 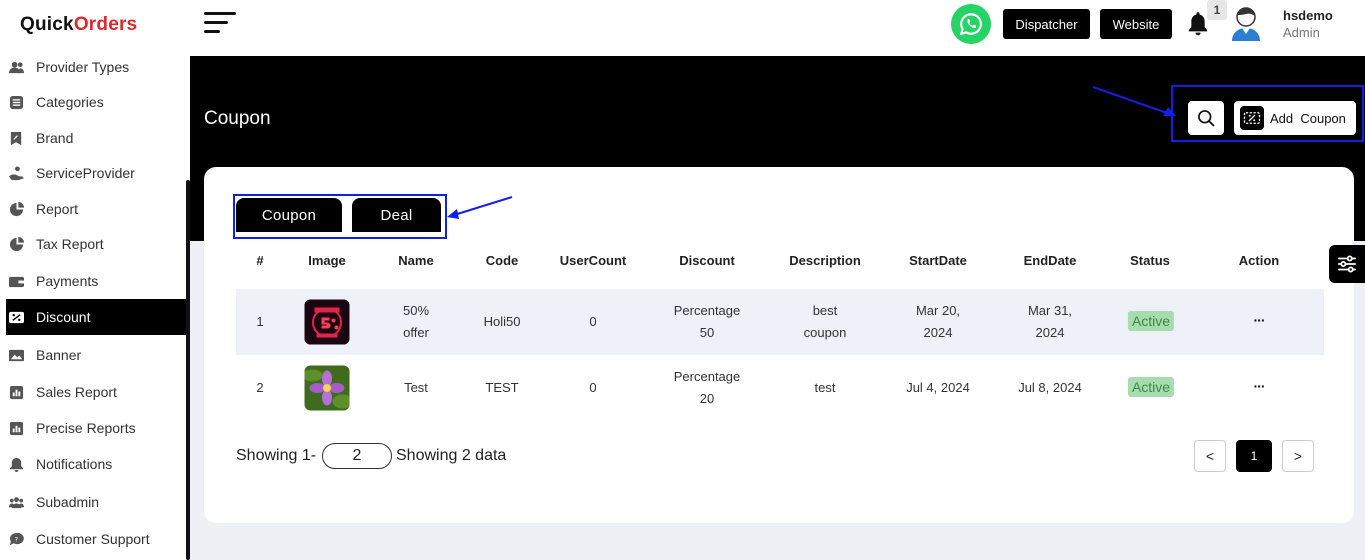 I want to click on row-number: 1, so click(x=260, y=321).